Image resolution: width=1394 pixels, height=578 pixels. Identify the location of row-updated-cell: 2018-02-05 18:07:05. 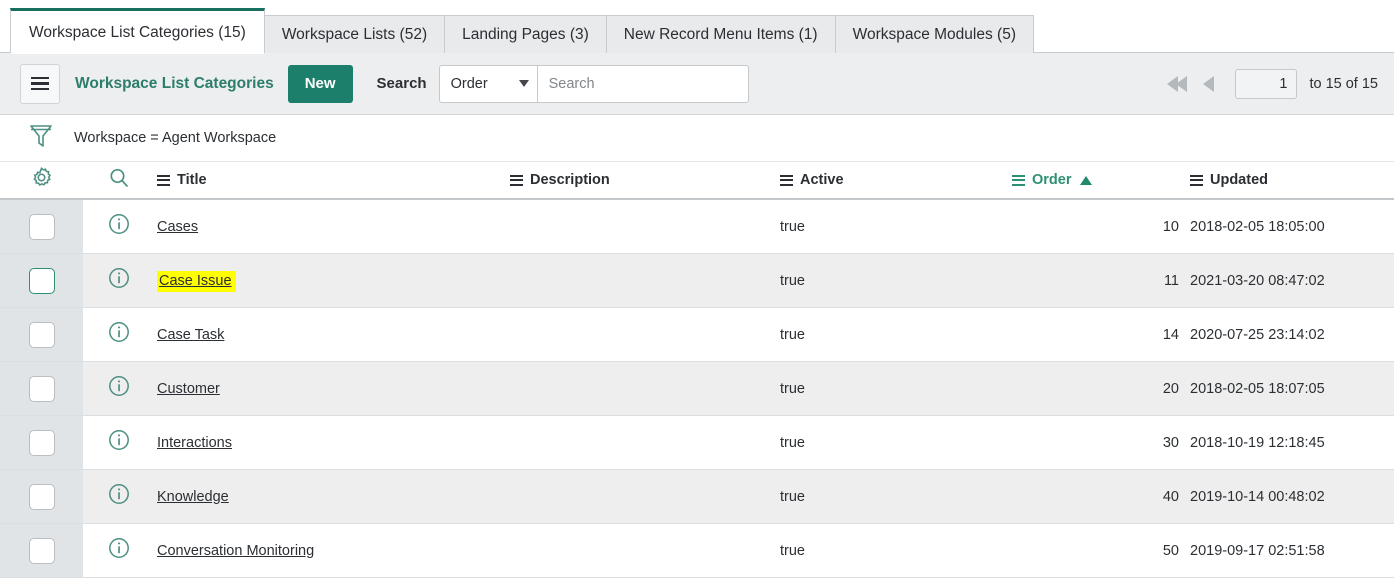
(1292, 389).